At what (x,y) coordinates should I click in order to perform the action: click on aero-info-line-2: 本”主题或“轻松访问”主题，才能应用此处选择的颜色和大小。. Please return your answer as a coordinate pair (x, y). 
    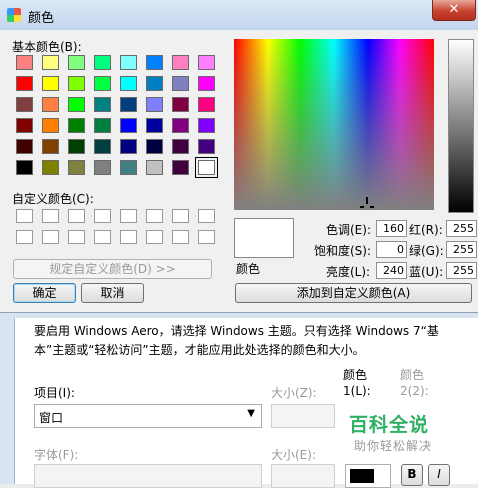
    Looking at the image, I should click on (199, 350).